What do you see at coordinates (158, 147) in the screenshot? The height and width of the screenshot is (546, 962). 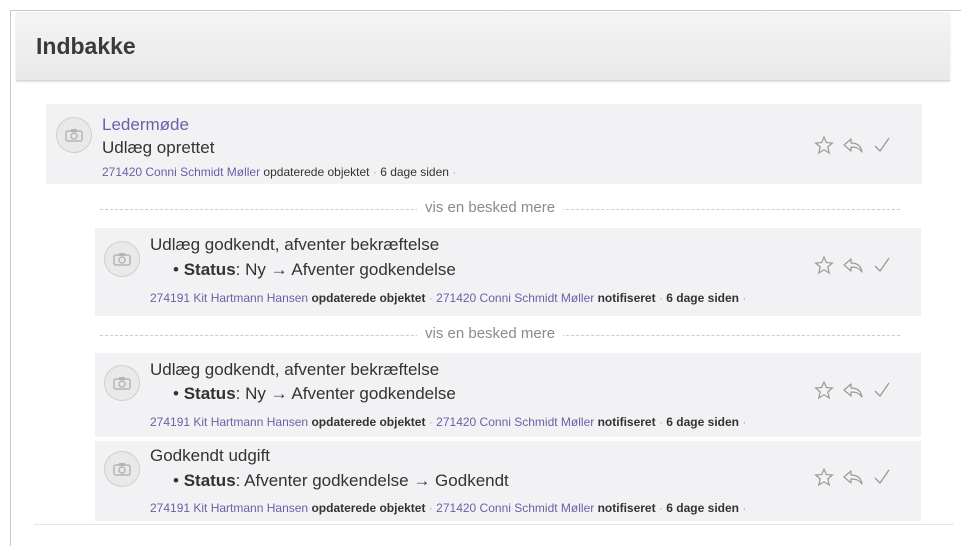 I see `message-subtitle: Udlæg oprettet` at bounding box center [158, 147].